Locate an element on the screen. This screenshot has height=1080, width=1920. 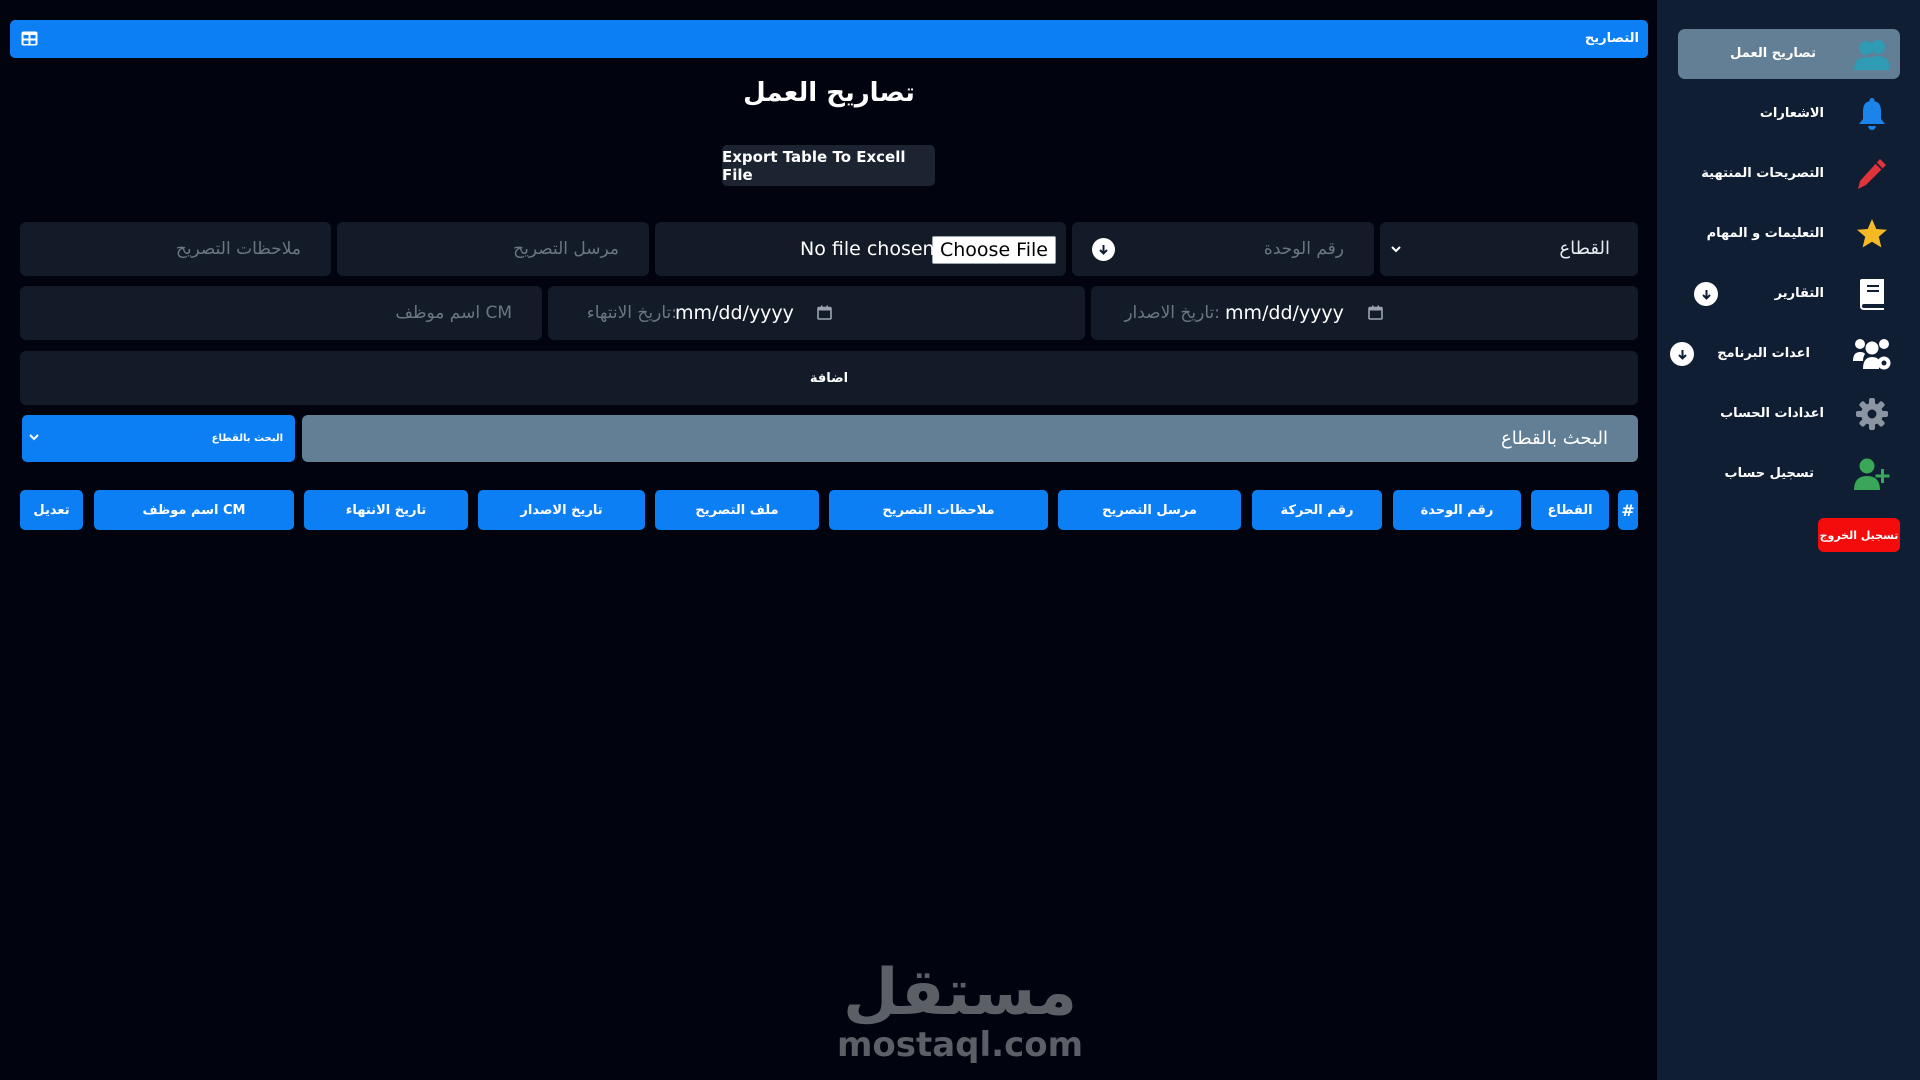
book-icon is located at coordinates (1872, 294).